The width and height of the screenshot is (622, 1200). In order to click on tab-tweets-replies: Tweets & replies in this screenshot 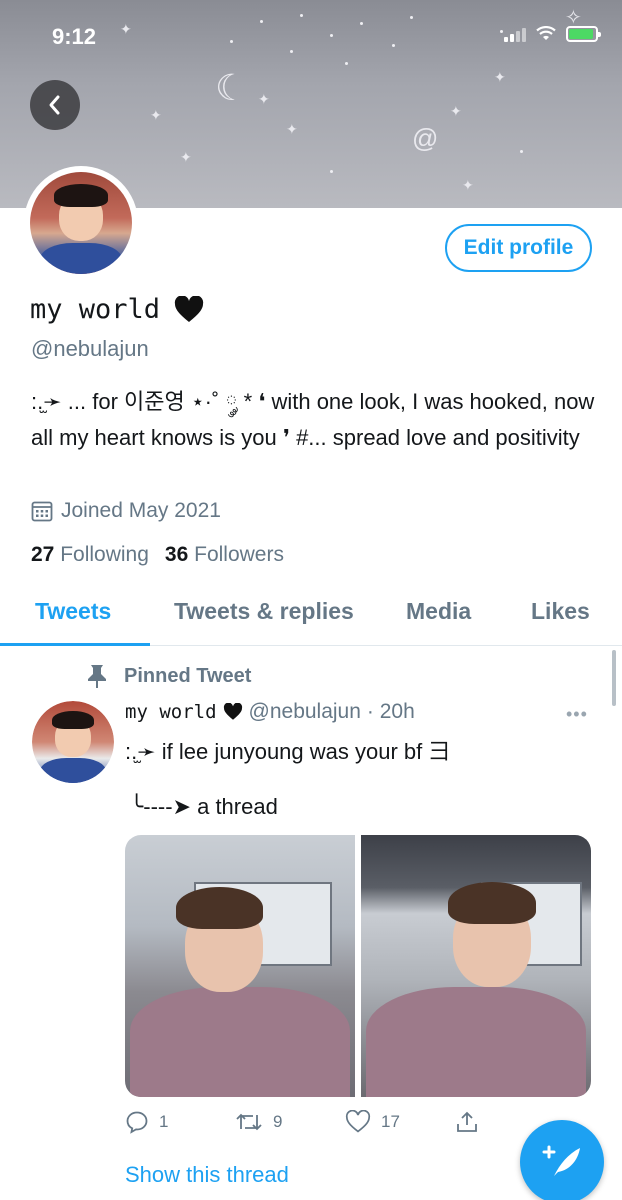, I will do `click(264, 611)`.